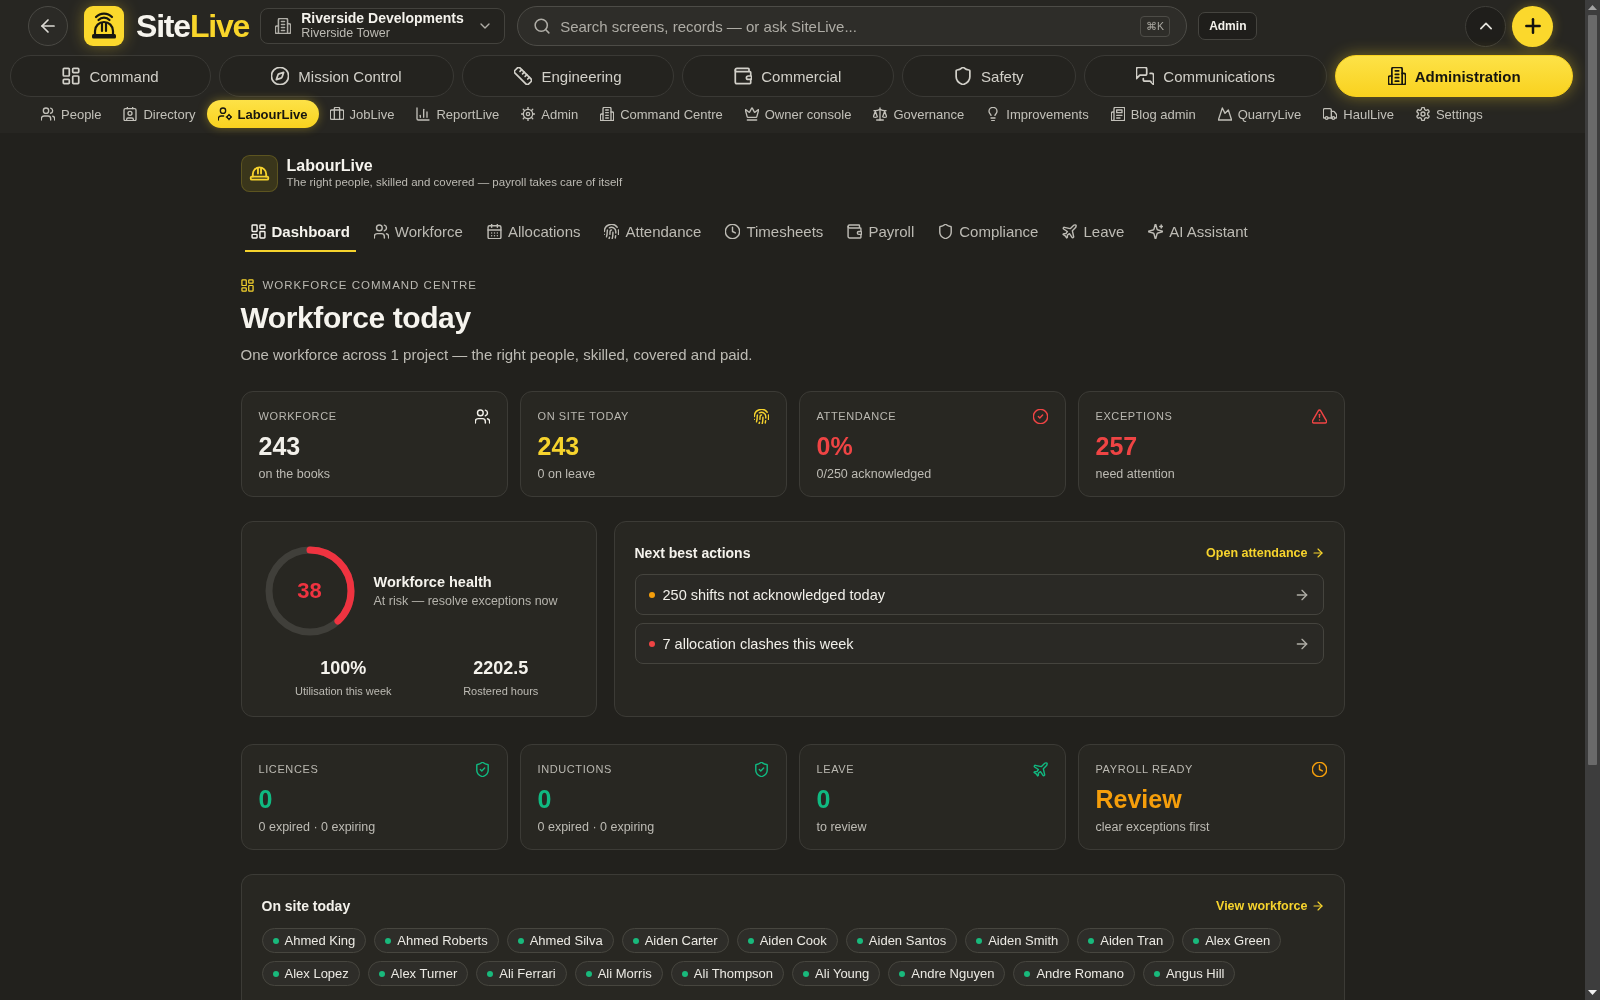  I want to click on scrollbar, so click(1592, 500).